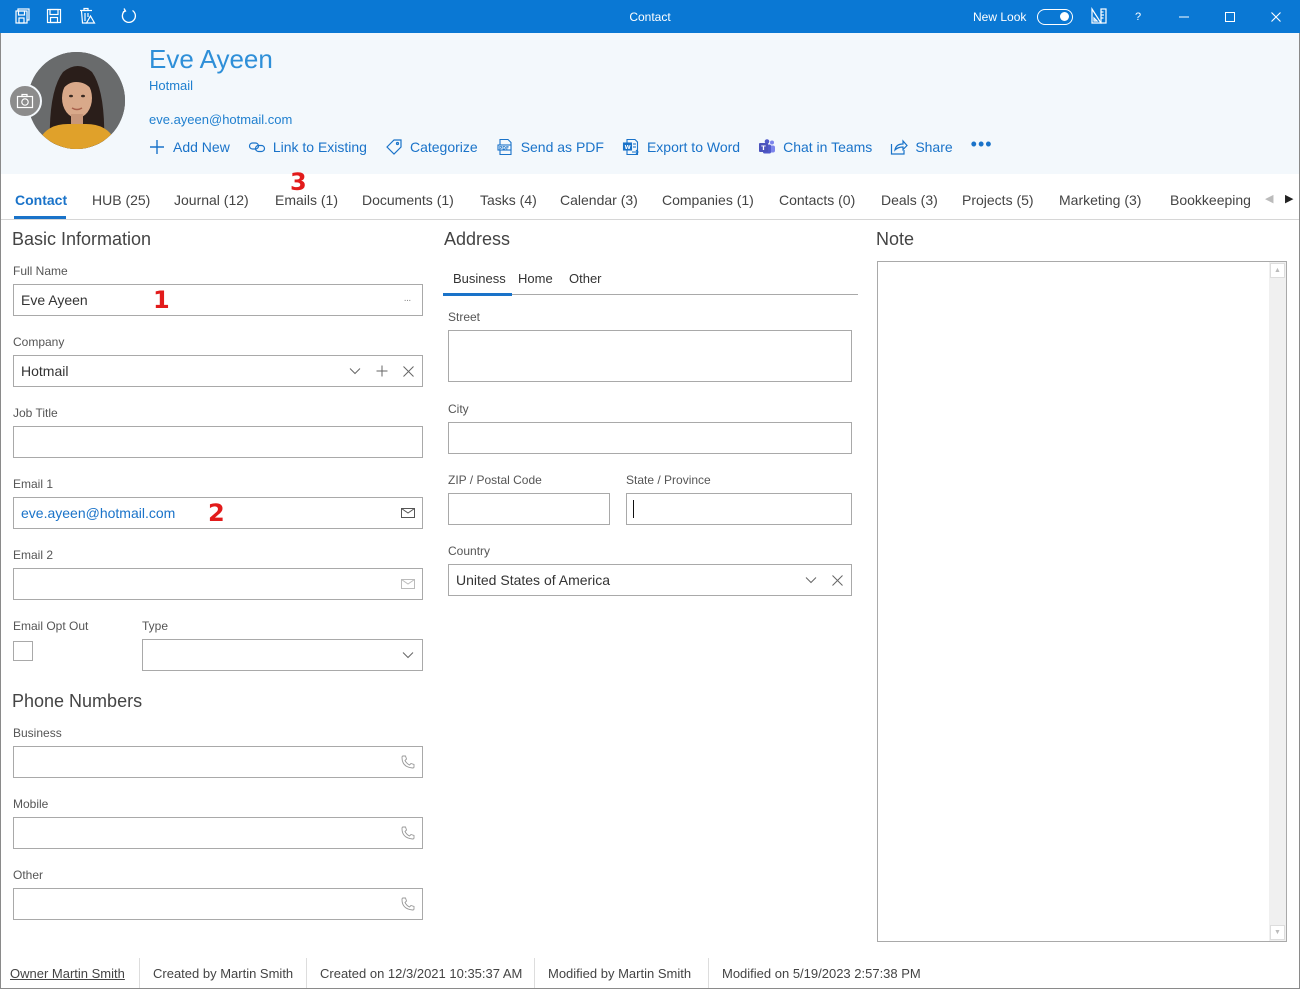 Image resolution: width=1300 pixels, height=989 pixels. Describe the element at coordinates (708, 200) in the screenshot. I see `tab-companies: Companies (1)` at that location.